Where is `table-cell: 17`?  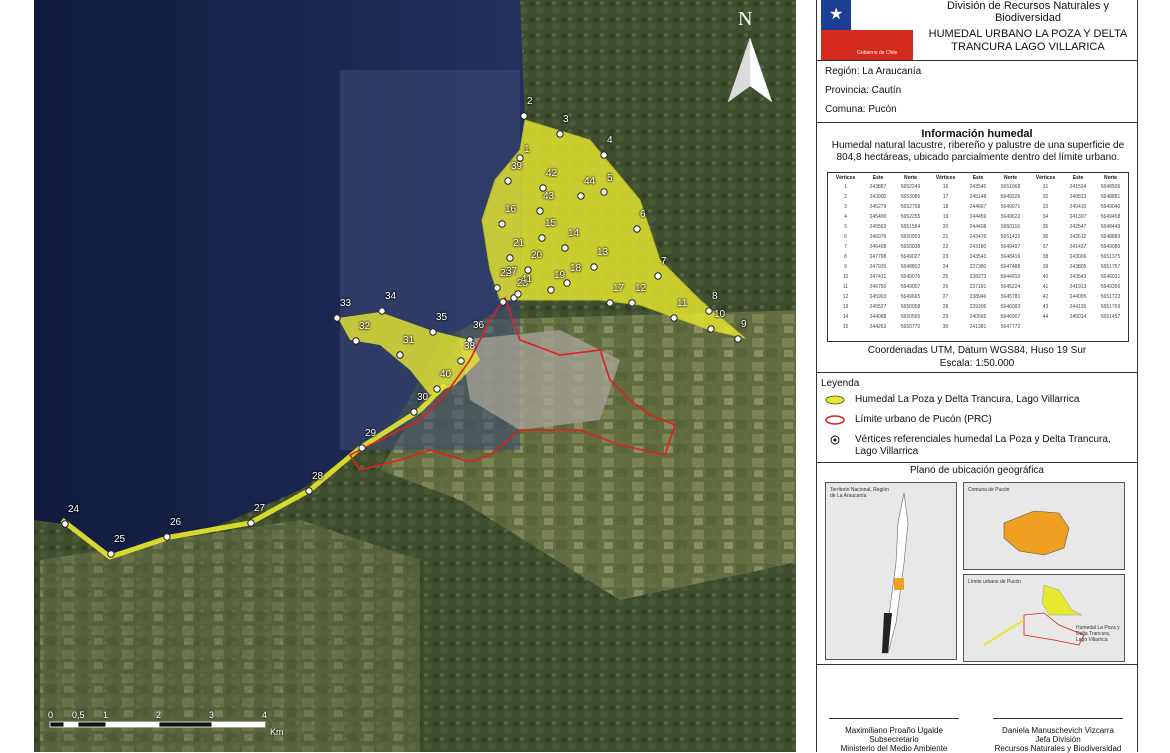
table-cell: 17 is located at coordinates (945, 197).